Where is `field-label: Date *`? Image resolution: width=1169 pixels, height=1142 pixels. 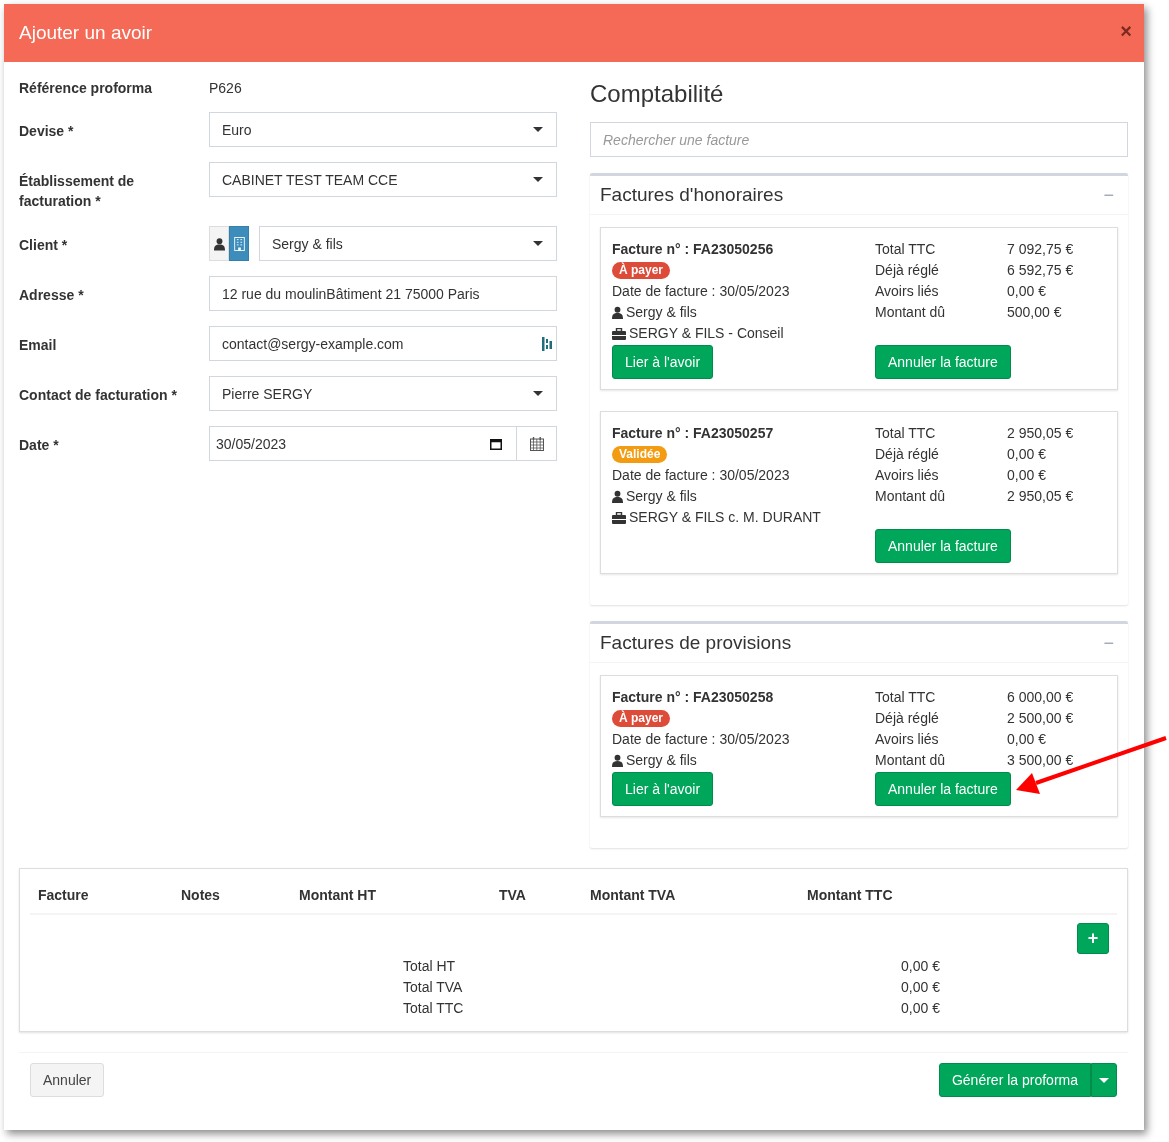 field-label: Date * is located at coordinates (39, 445).